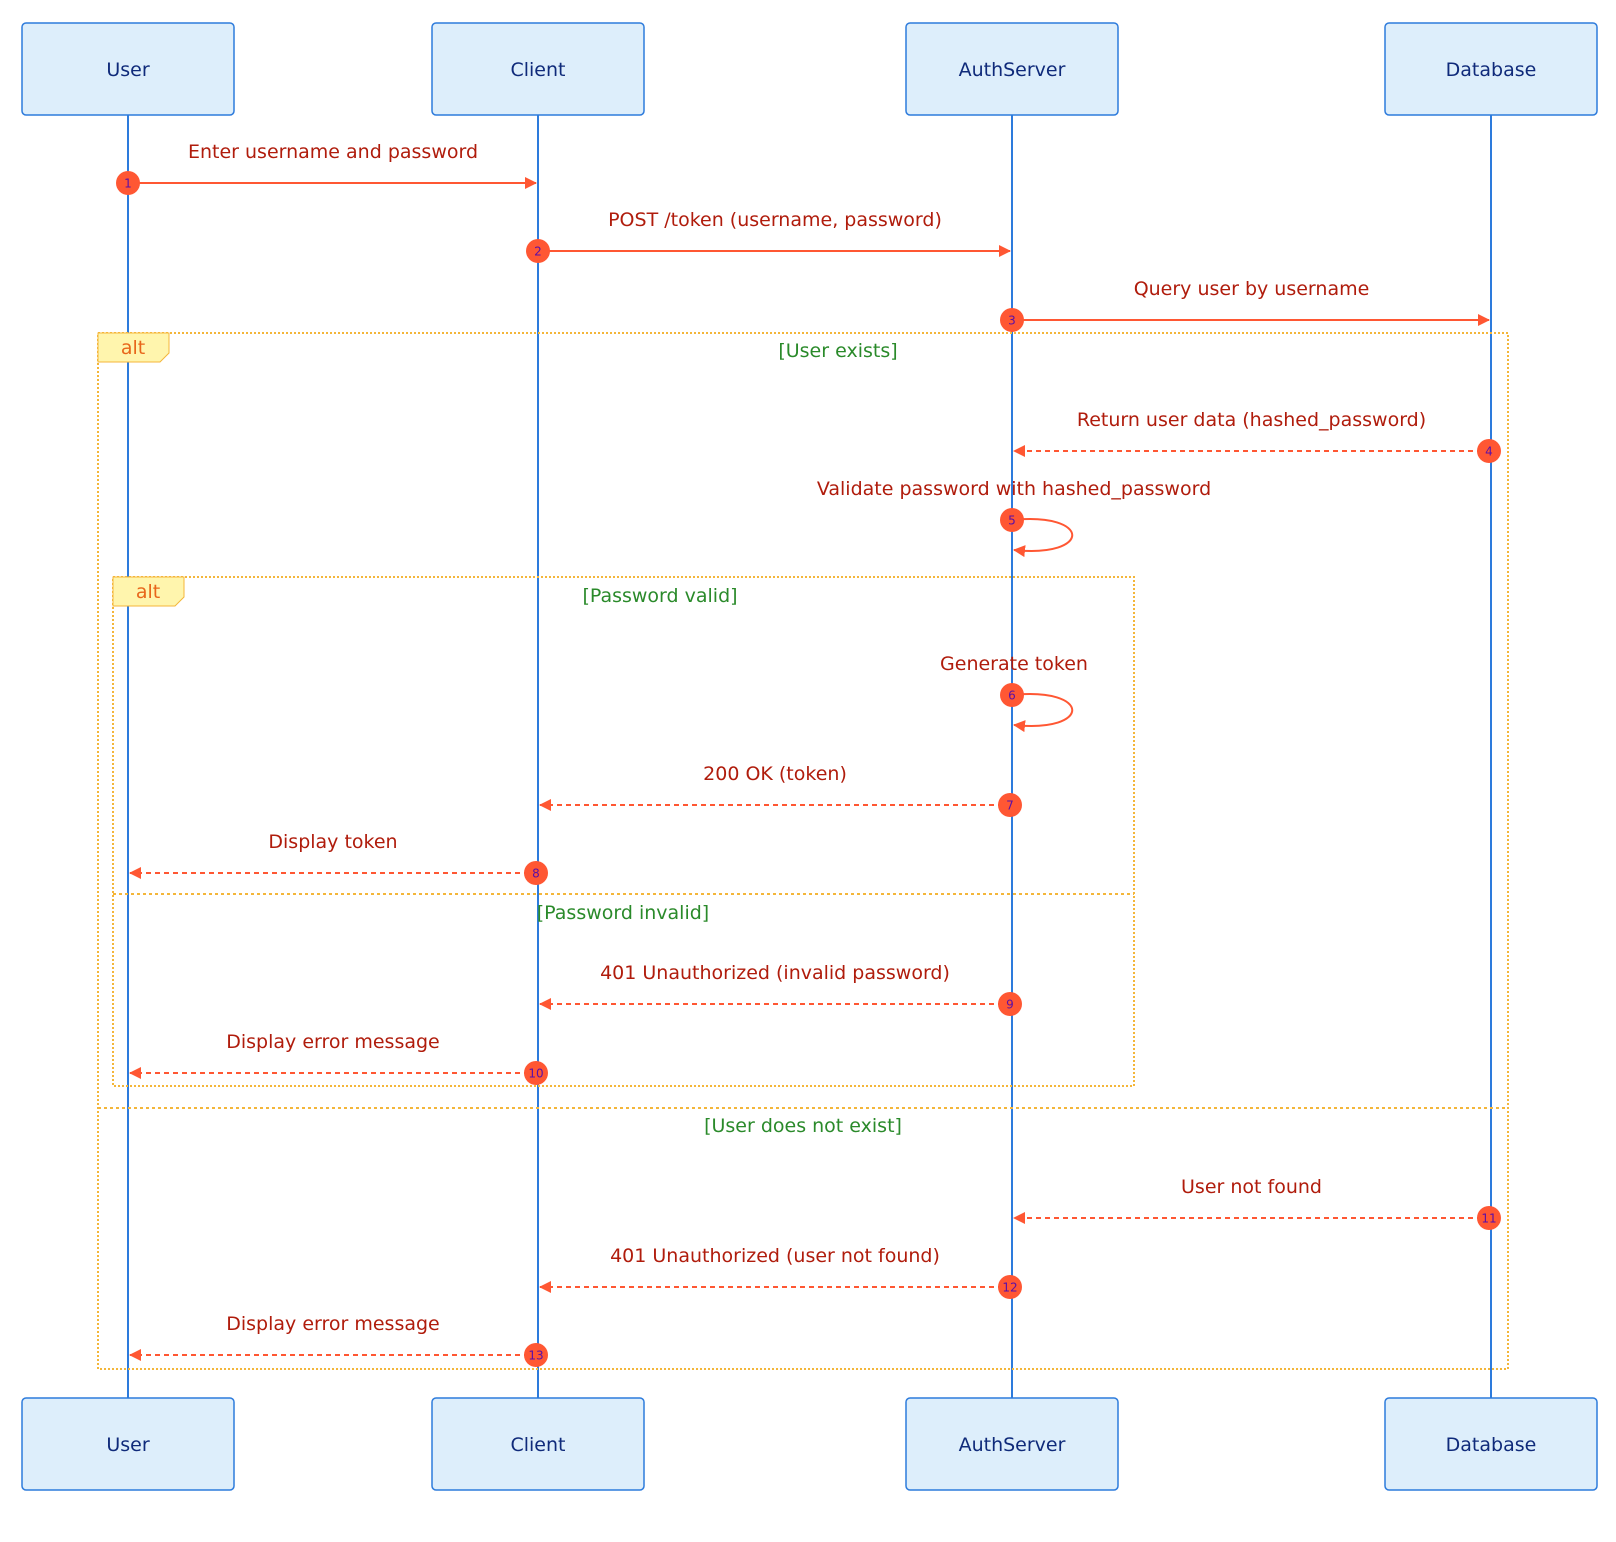 The height and width of the screenshot is (1542, 1616). What do you see at coordinates (775, 220) in the screenshot?
I see `message-label: POST /token (username, password)` at bounding box center [775, 220].